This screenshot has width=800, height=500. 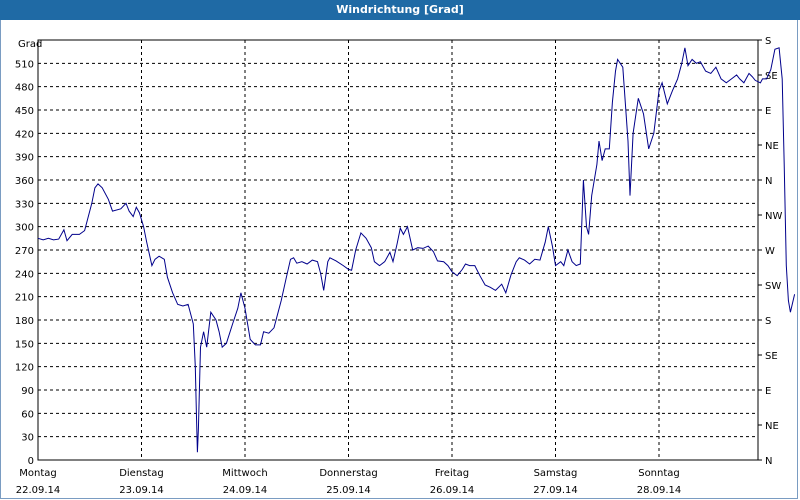 I want to click on x-tick-day: Samstag, so click(x=556, y=473).